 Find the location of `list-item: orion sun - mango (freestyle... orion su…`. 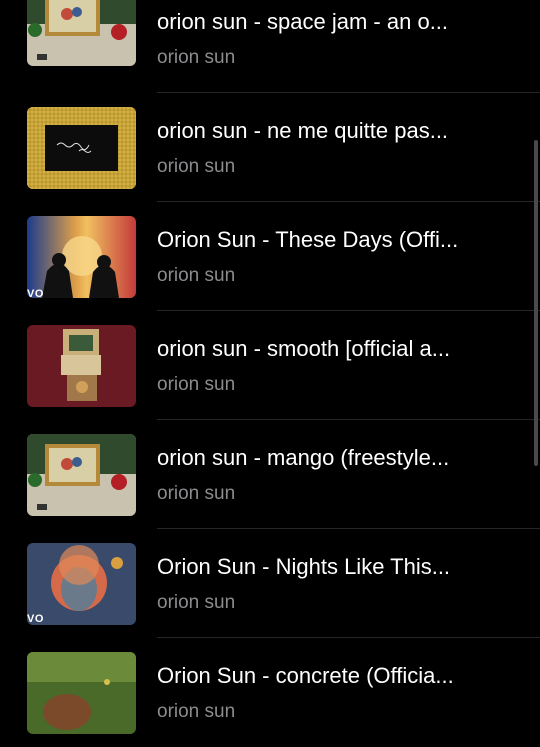

list-item: orion sun - mango (freestyle... orion su… is located at coordinates (270, 474).